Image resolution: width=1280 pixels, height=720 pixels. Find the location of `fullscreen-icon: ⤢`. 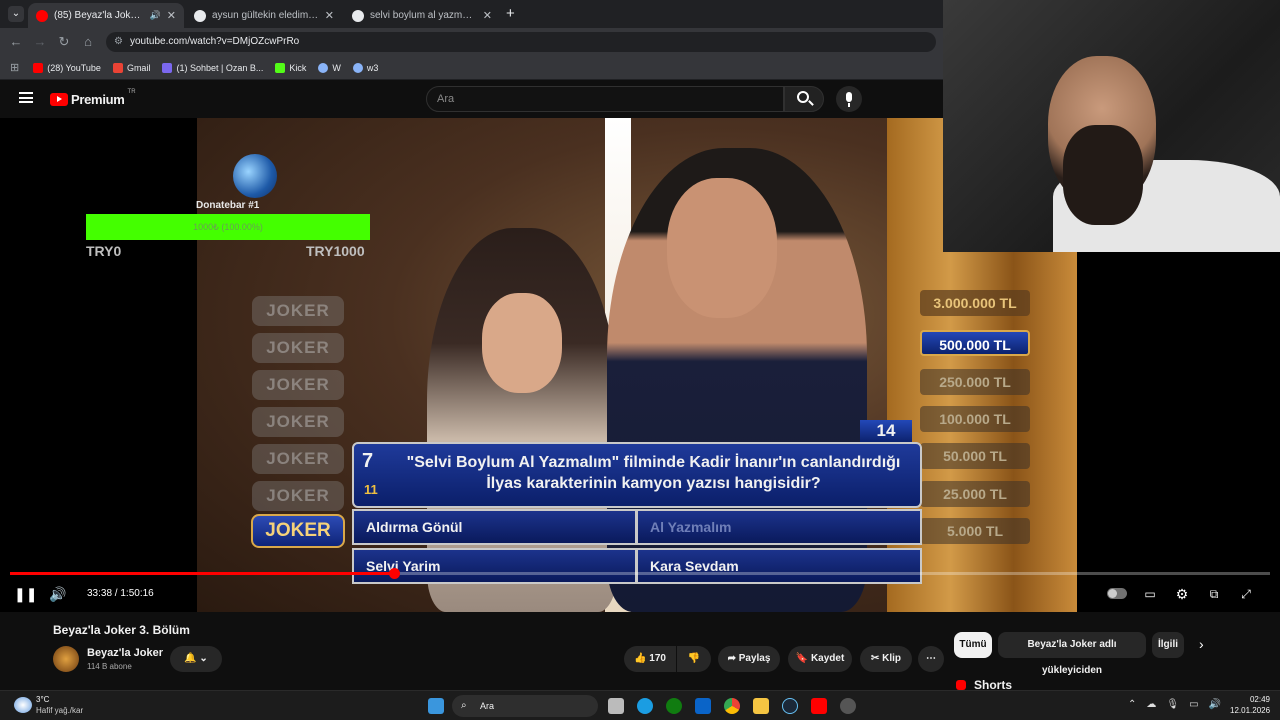

fullscreen-icon: ⤢ is located at coordinates (1246, 594).